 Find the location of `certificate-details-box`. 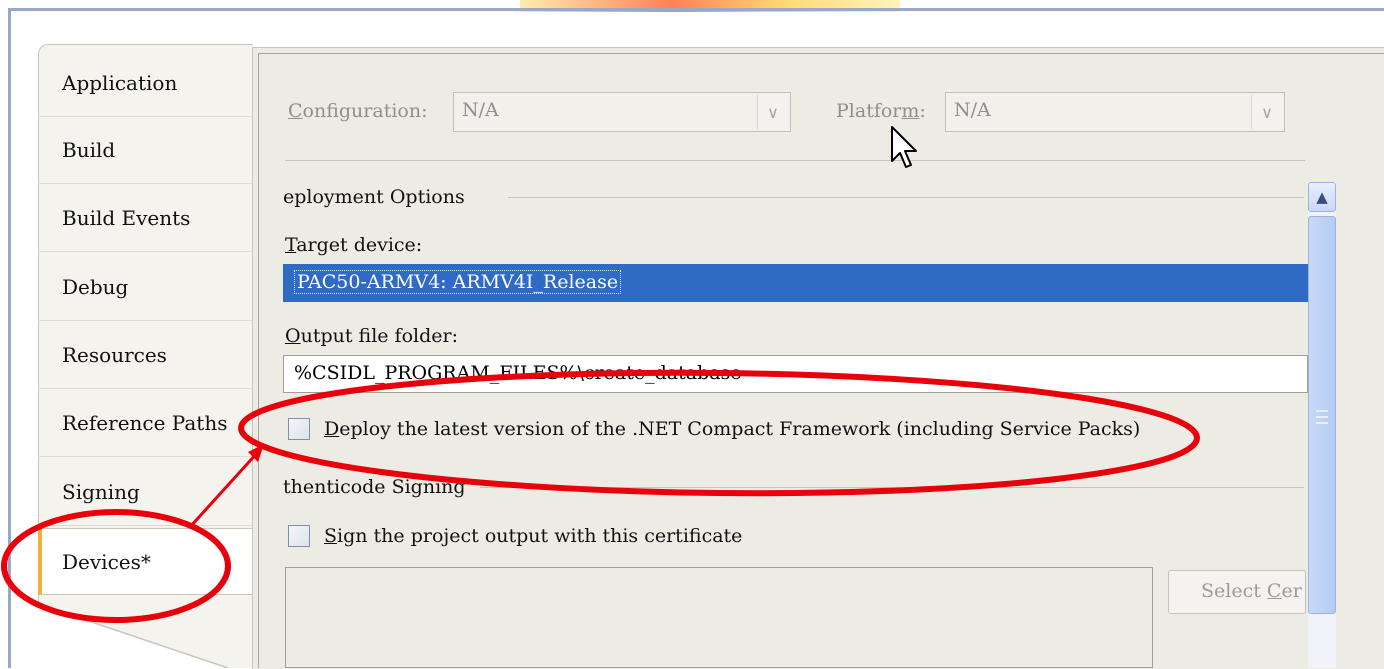

certificate-details-box is located at coordinates (719, 617).